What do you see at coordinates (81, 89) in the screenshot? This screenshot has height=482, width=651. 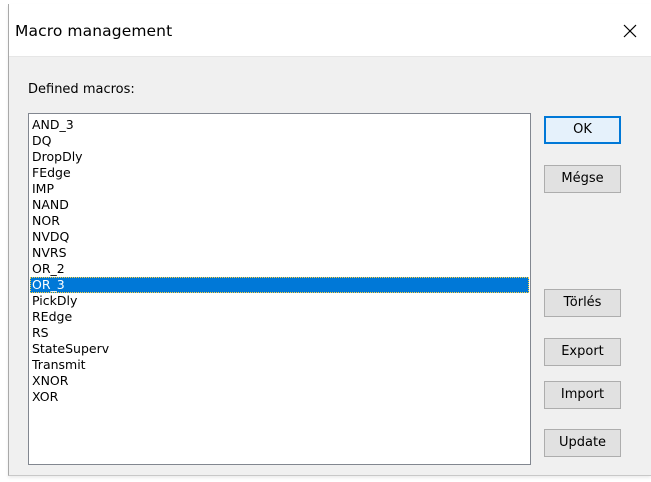 I see `defined-macros-label: Defined macros:` at bounding box center [81, 89].